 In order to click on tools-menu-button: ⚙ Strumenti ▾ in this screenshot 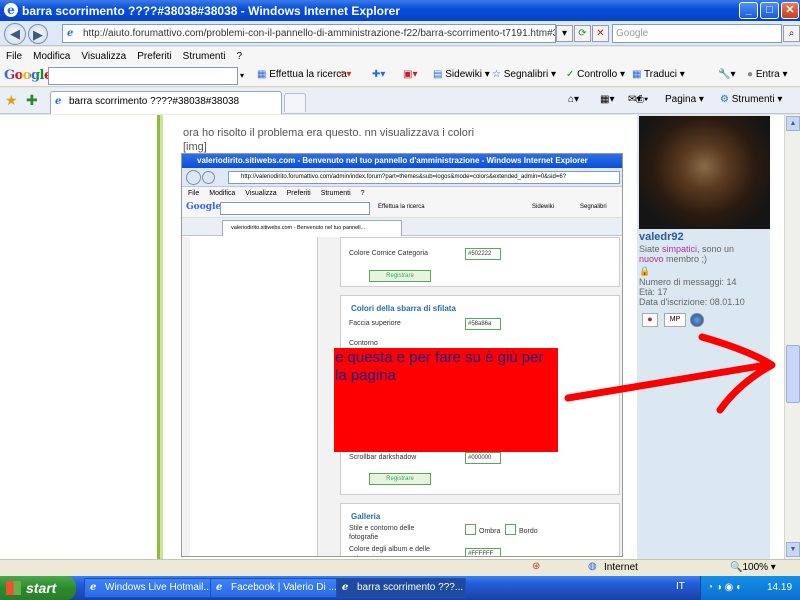, I will do `click(751, 99)`.